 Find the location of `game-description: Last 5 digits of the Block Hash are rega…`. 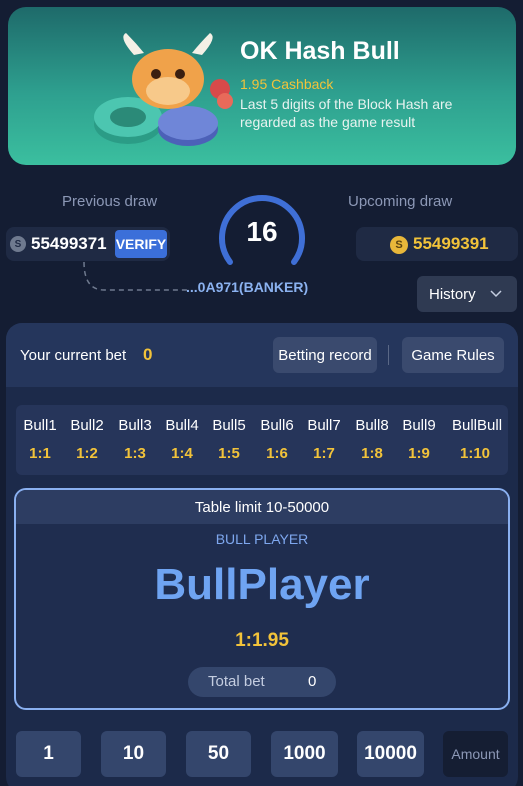

game-description: Last 5 digits of the Block Hash are rega… is located at coordinates (346, 113).